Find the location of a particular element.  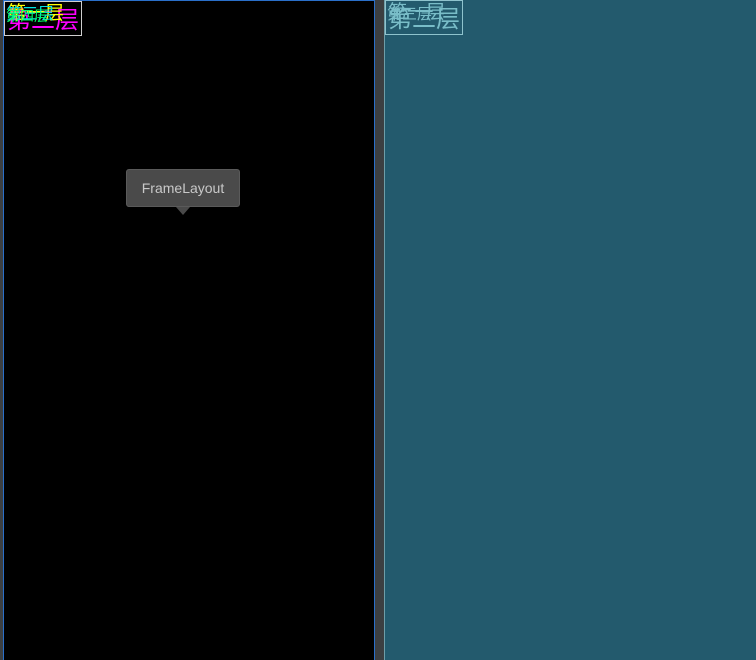

component-tooltip: FrameLayout is located at coordinates (183, 188).